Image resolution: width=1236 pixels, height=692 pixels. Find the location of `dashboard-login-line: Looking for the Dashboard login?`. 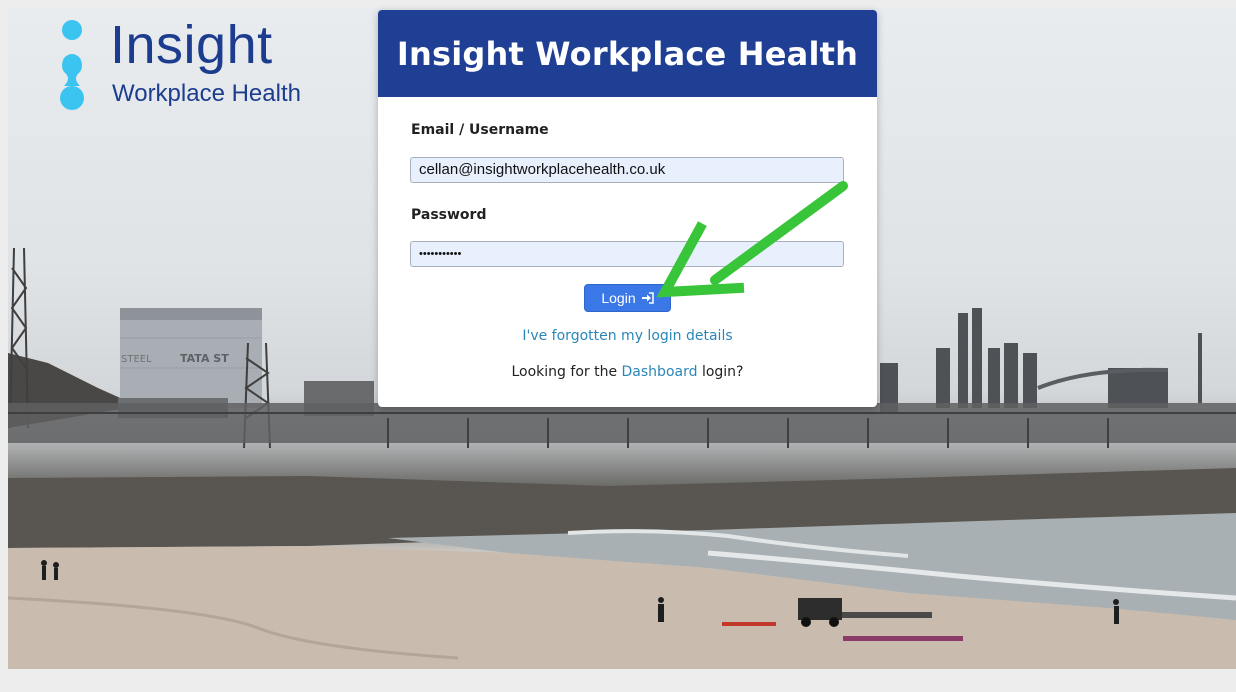

dashboard-login-line: Looking for the Dashboard login? is located at coordinates (627, 372).